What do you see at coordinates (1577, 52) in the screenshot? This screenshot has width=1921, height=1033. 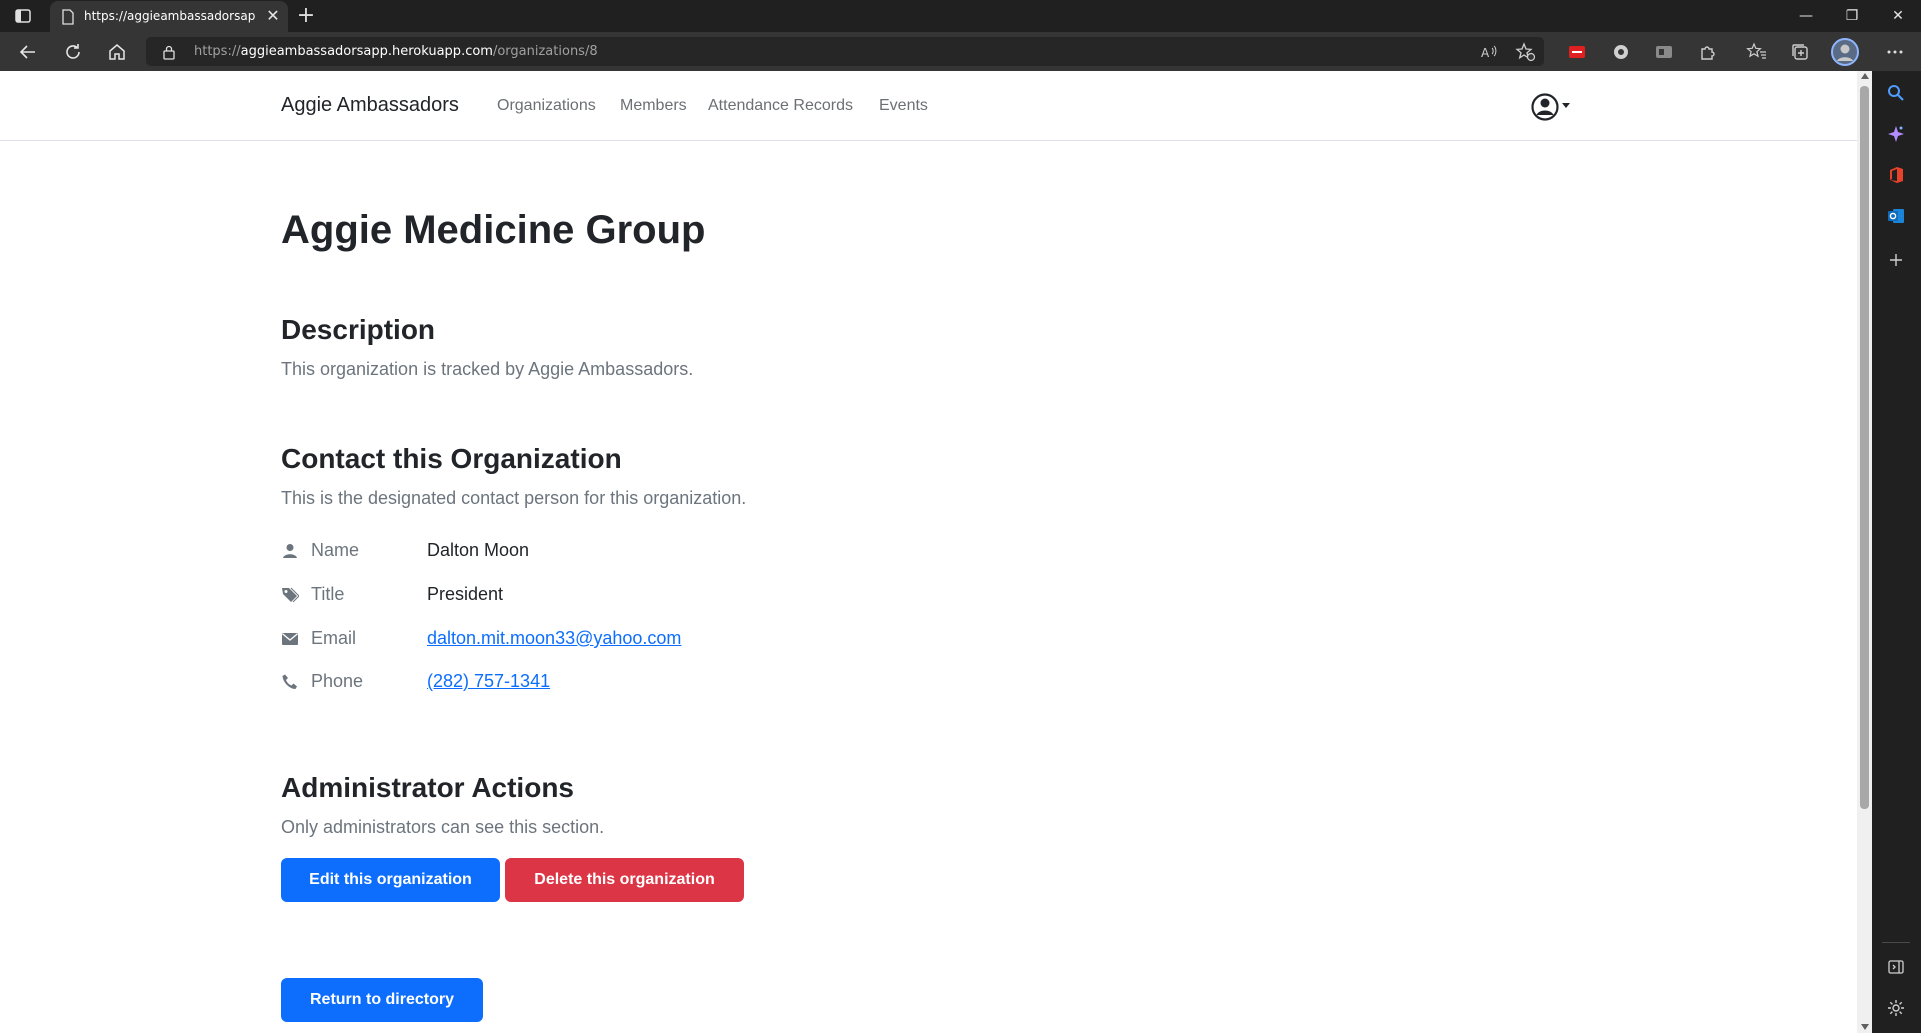 I see `extension-red-icon` at bounding box center [1577, 52].